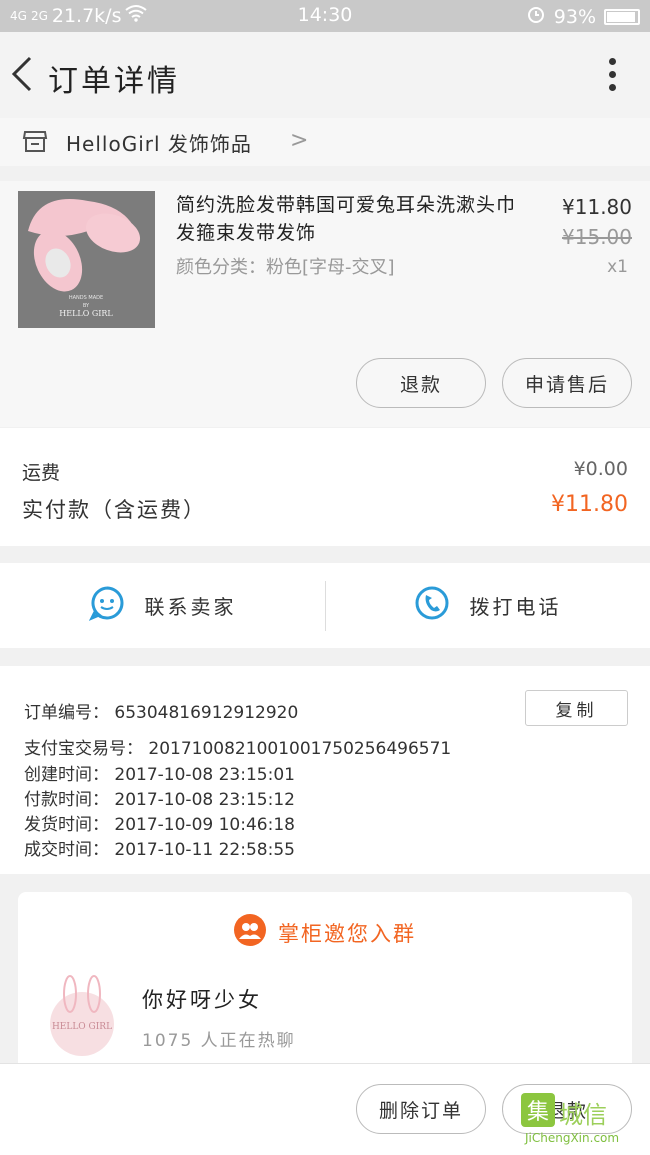  Describe the element at coordinates (82, 1016) in the screenshot. I see `group-logo: HELLO GIRL` at that location.